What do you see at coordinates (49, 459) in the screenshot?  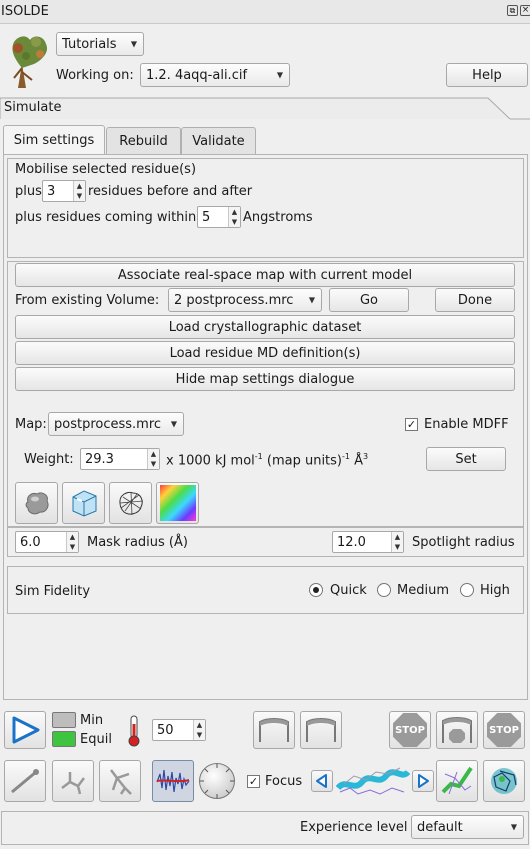 I see `weight-label: Weight:` at bounding box center [49, 459].